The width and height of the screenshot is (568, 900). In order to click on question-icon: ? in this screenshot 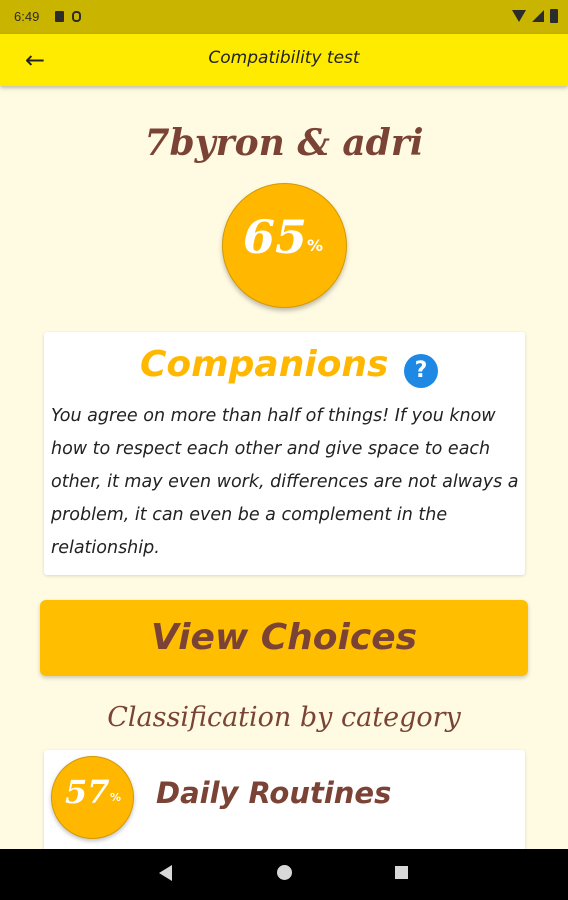, I will do `click(421, 371)`.